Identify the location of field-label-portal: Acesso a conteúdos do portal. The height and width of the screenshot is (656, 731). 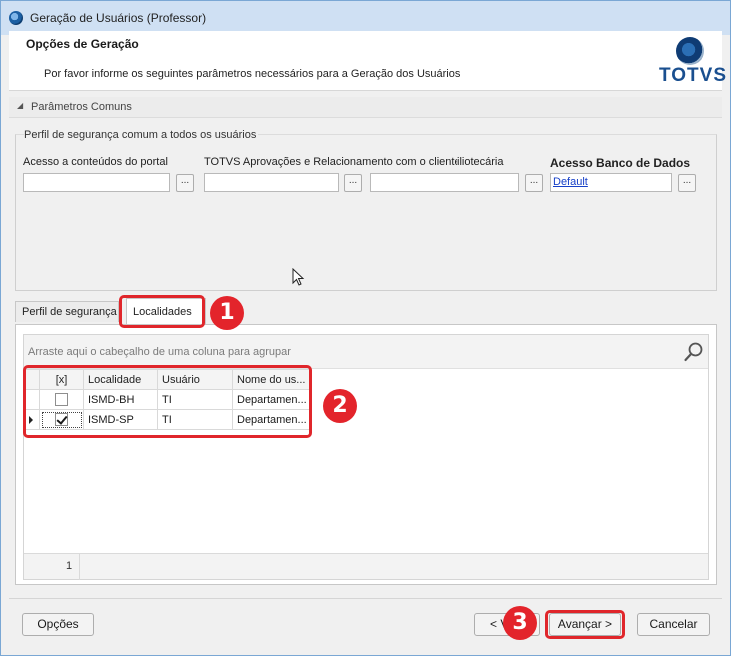
(95, 162).